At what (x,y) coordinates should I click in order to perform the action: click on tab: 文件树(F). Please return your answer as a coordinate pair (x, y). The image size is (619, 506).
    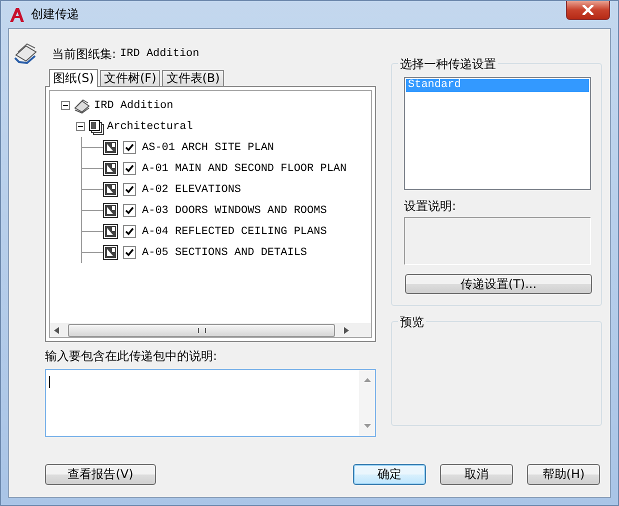
    Looking at the image, I should click on (130, 78).